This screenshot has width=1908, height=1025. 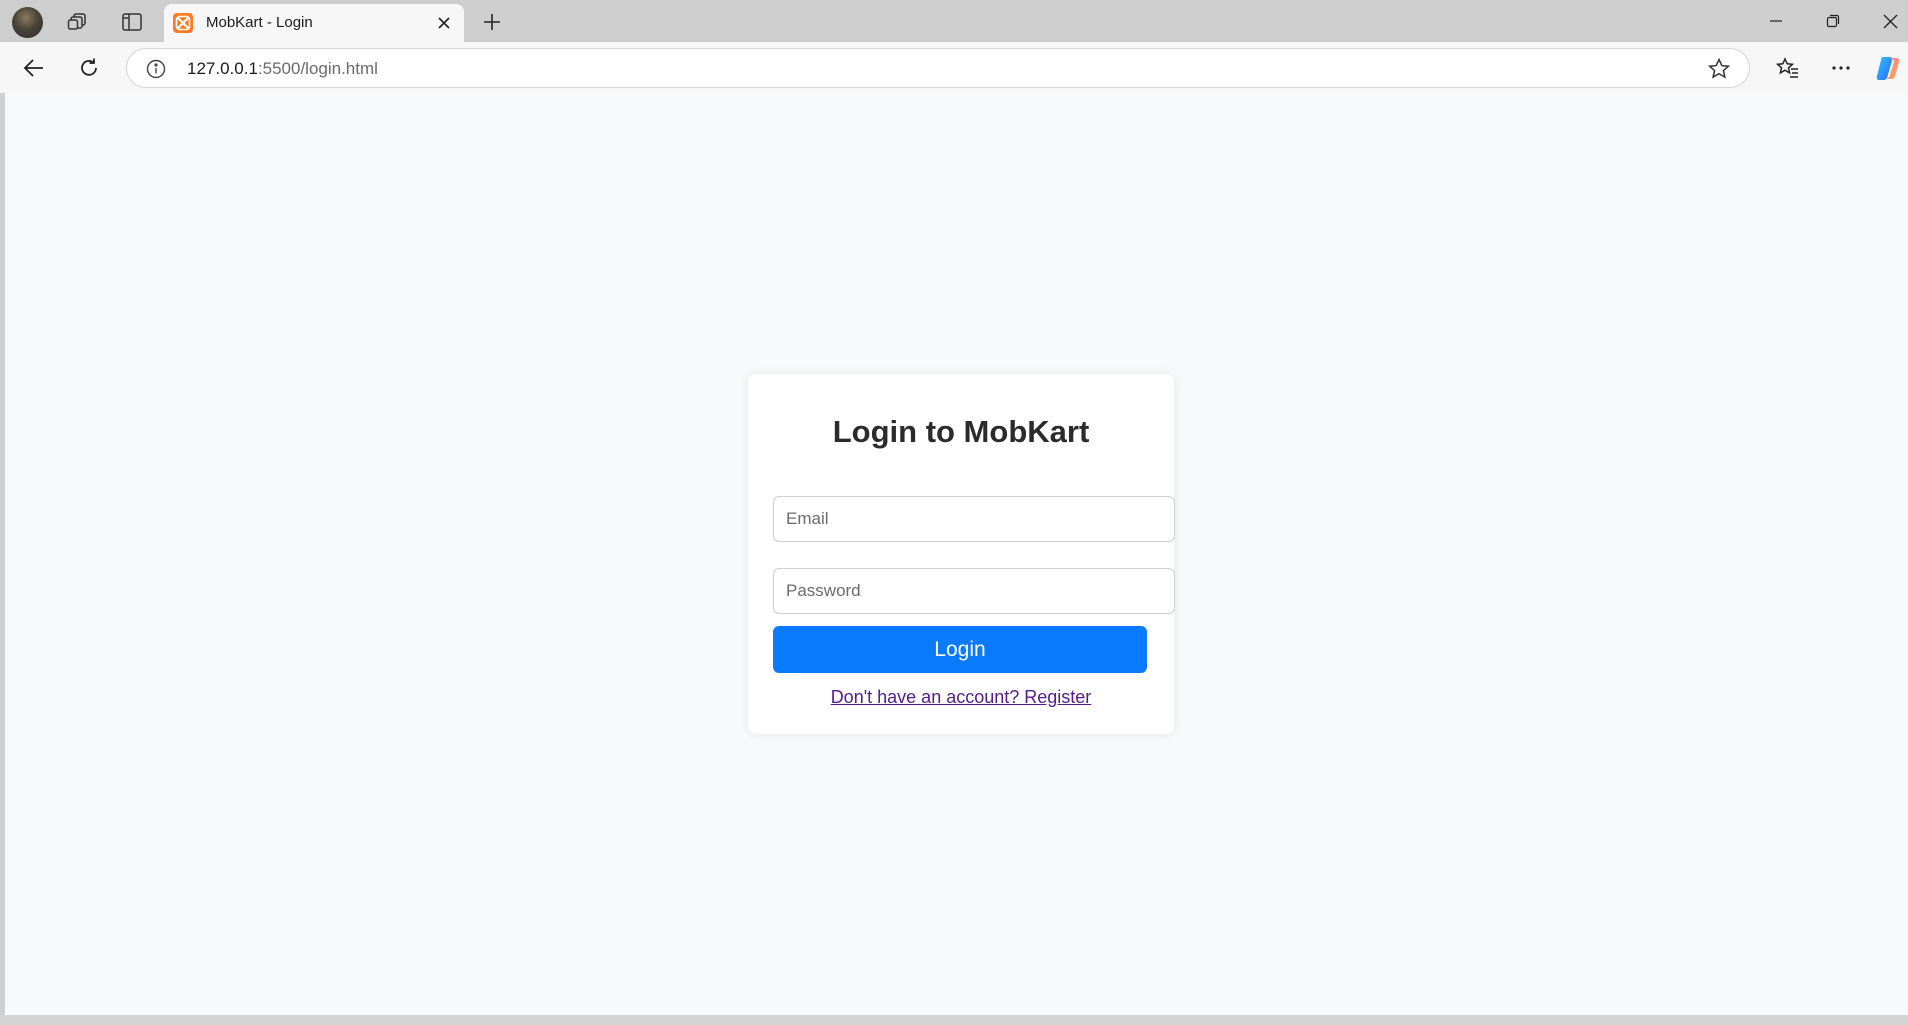 What do you see at coordinates (961, 697) in the screenshot?
I see `register-link: Don't have an account? Register` at bounding box center [961, 697].